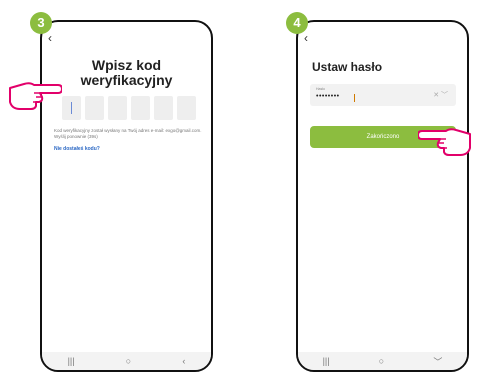 This screenshot has width=477, height=372. I want to click on title-line: weryfikacyjny, so click(126, 80).